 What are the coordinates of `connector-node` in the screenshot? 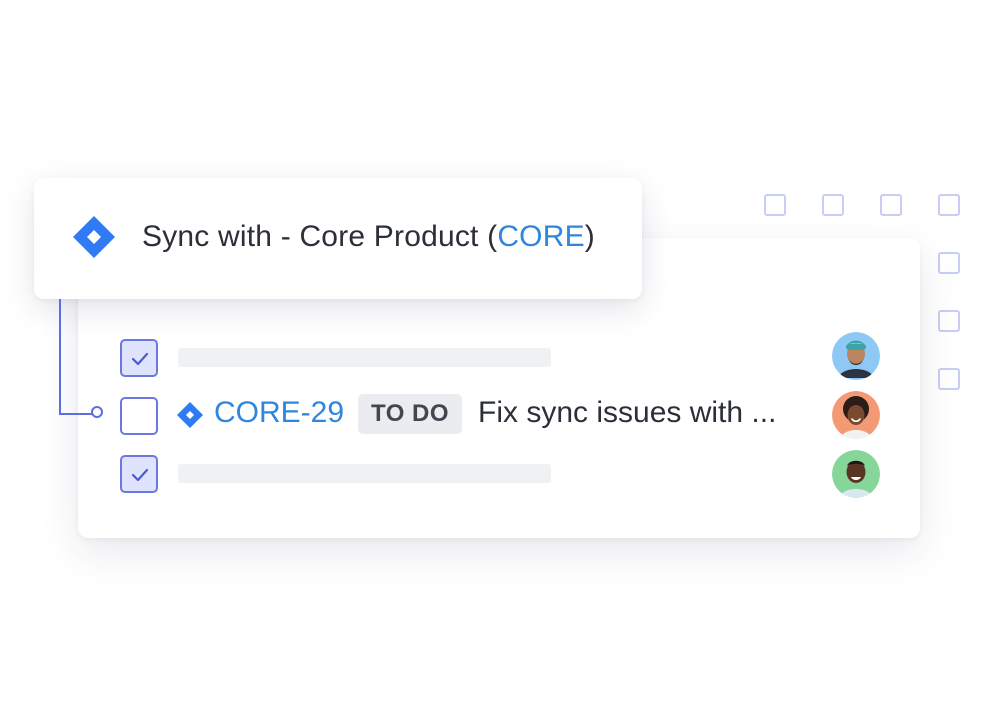 It's located at (97, 412).